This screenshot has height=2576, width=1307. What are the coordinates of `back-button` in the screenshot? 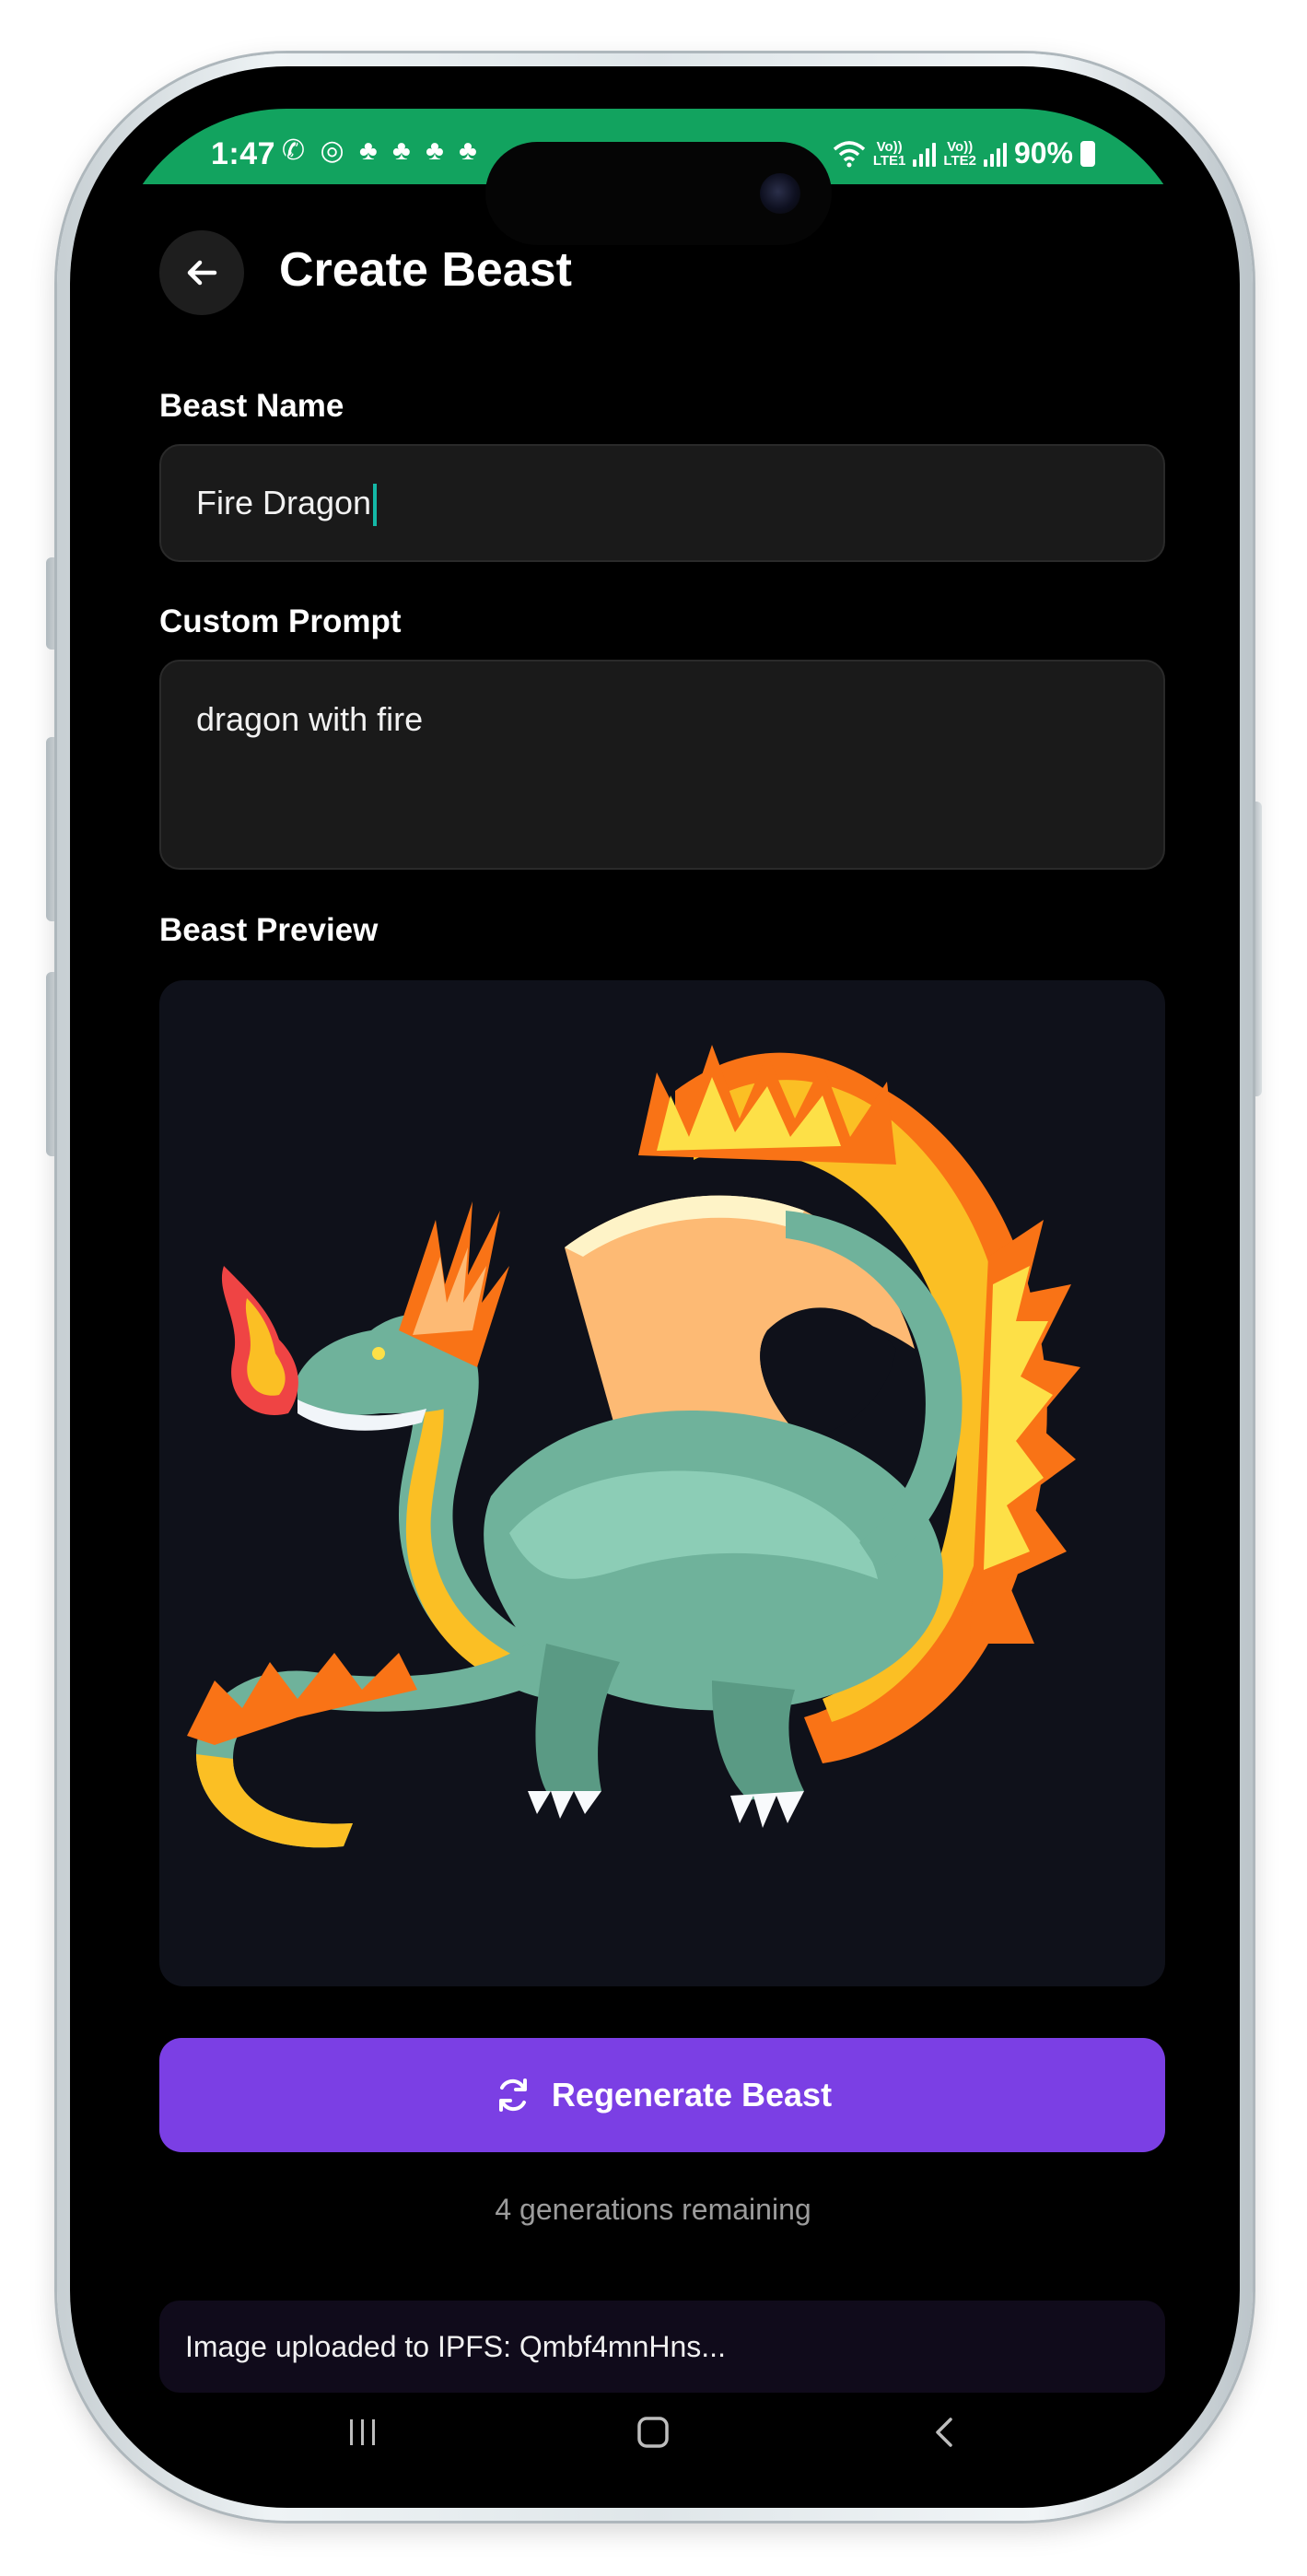 It's located at (202, 272).